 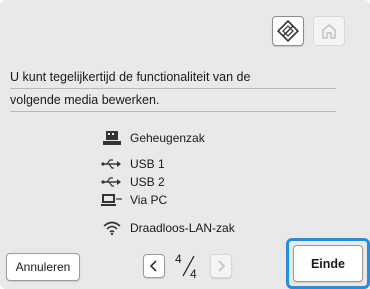 I want to click on media-item-memory-pocket: Geheugenzak, so click(x=152, y=138).